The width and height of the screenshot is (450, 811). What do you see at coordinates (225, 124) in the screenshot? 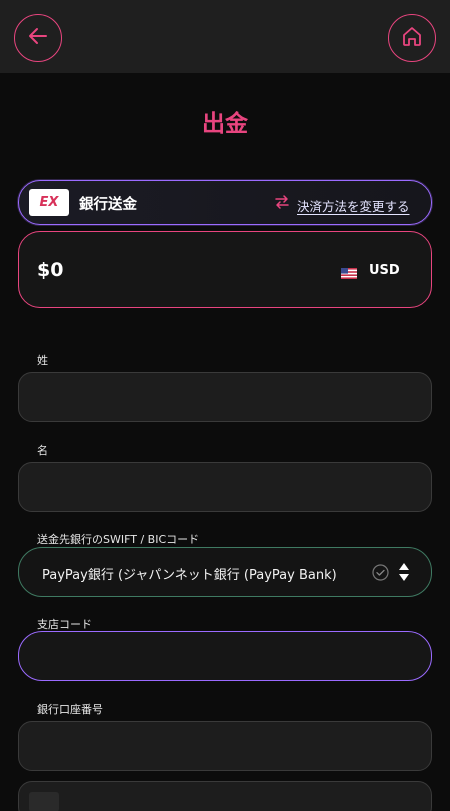
I see `page-title: 出金` at bounding box center [225, 124].